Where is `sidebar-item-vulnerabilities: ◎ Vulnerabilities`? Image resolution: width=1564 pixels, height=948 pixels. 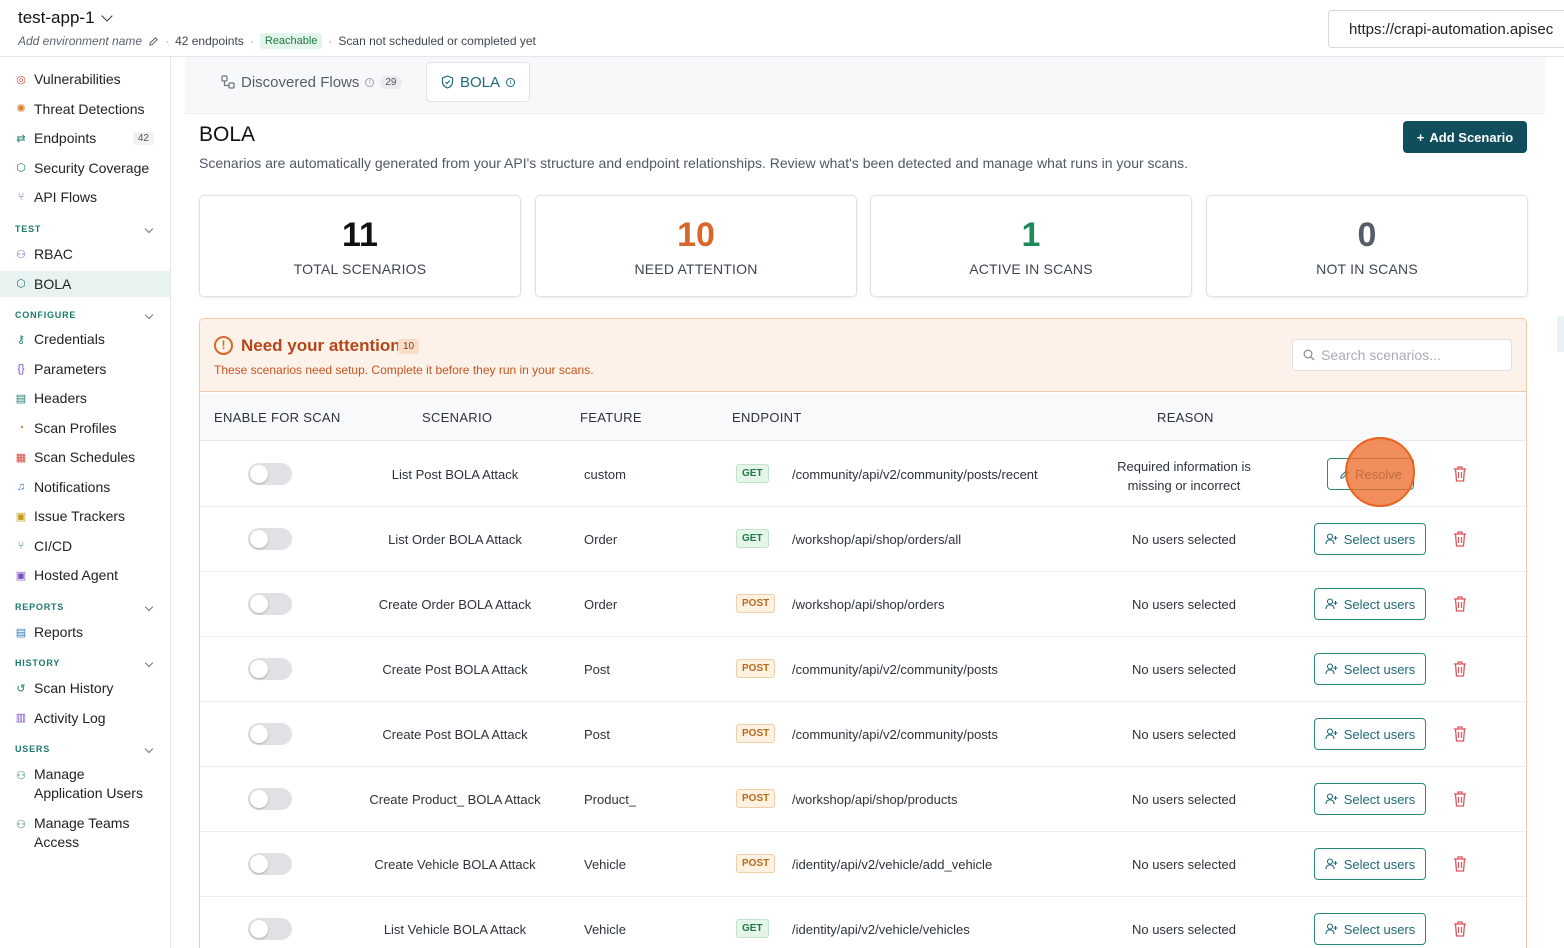 sidebar-item-vulnerabilities: ◎ Vulnerabilities is located at coordinates (85, 79).